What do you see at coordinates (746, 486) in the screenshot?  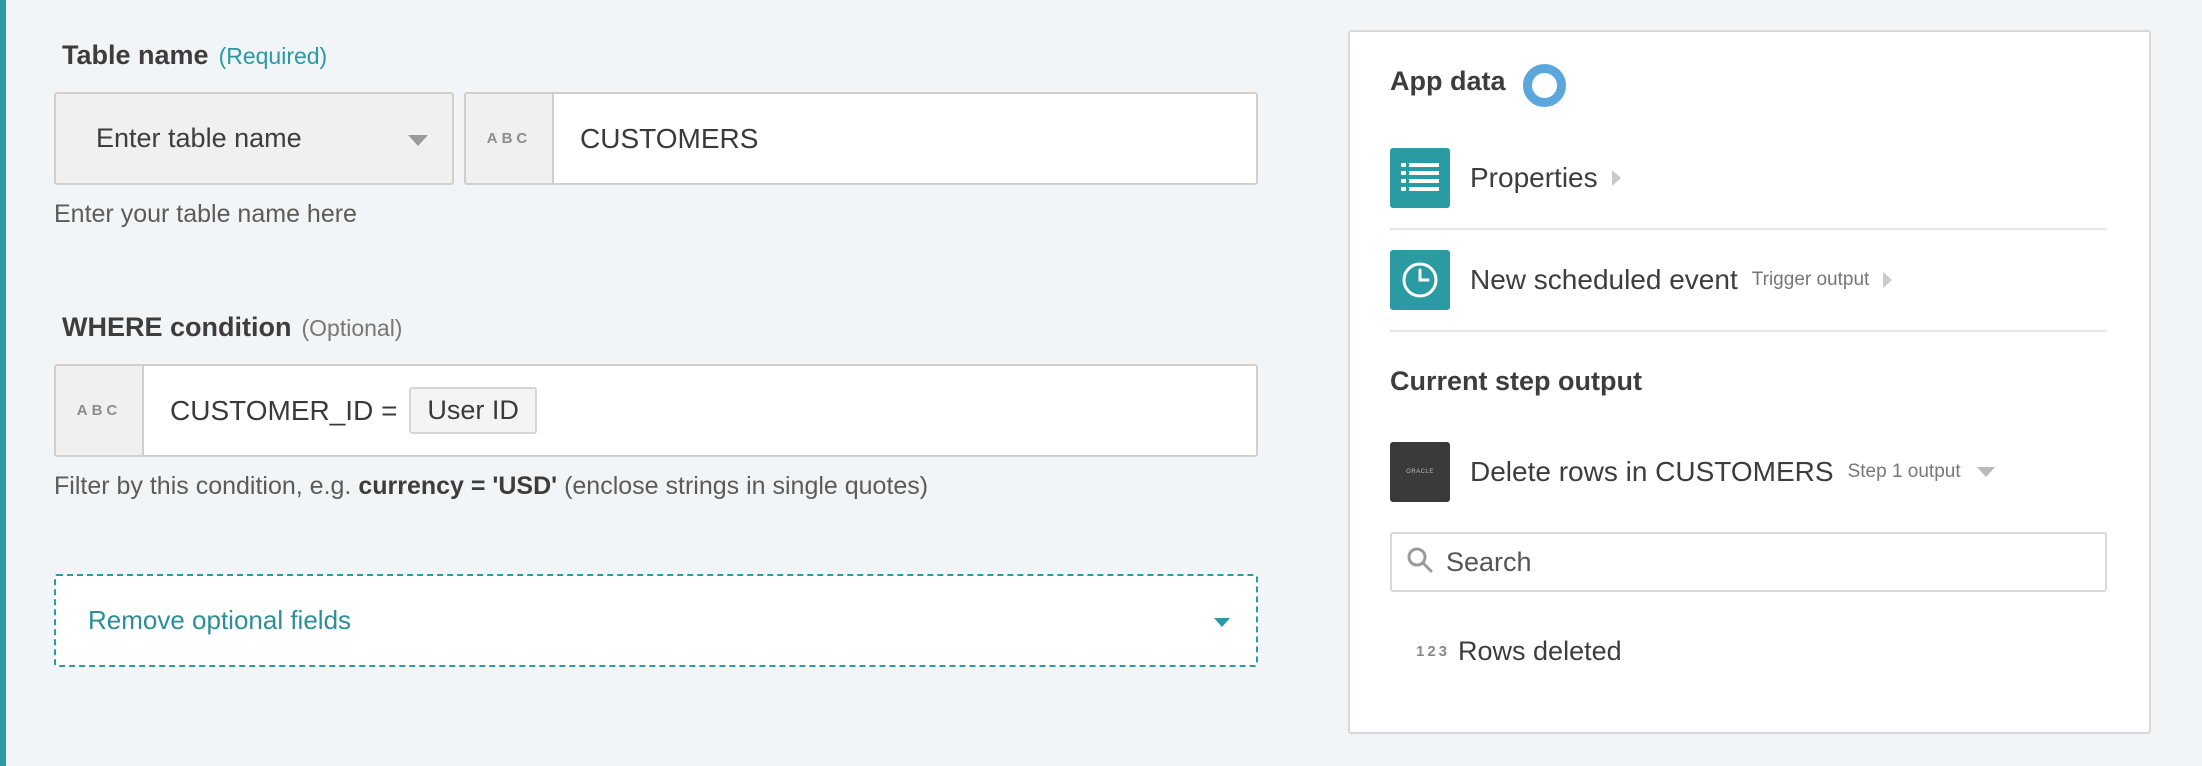 I see `help-suffix: (enclose strings in single quotes)` at bounding box center [746, 486].